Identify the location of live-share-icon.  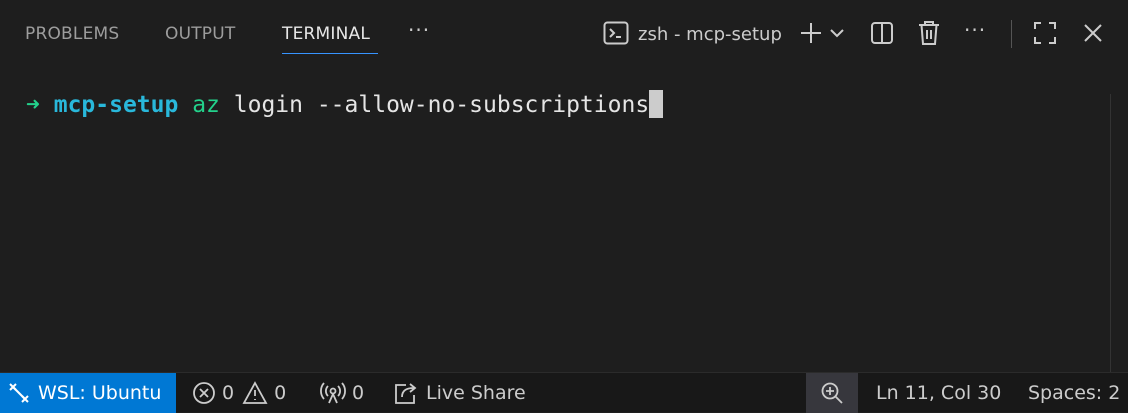
(406, 393).